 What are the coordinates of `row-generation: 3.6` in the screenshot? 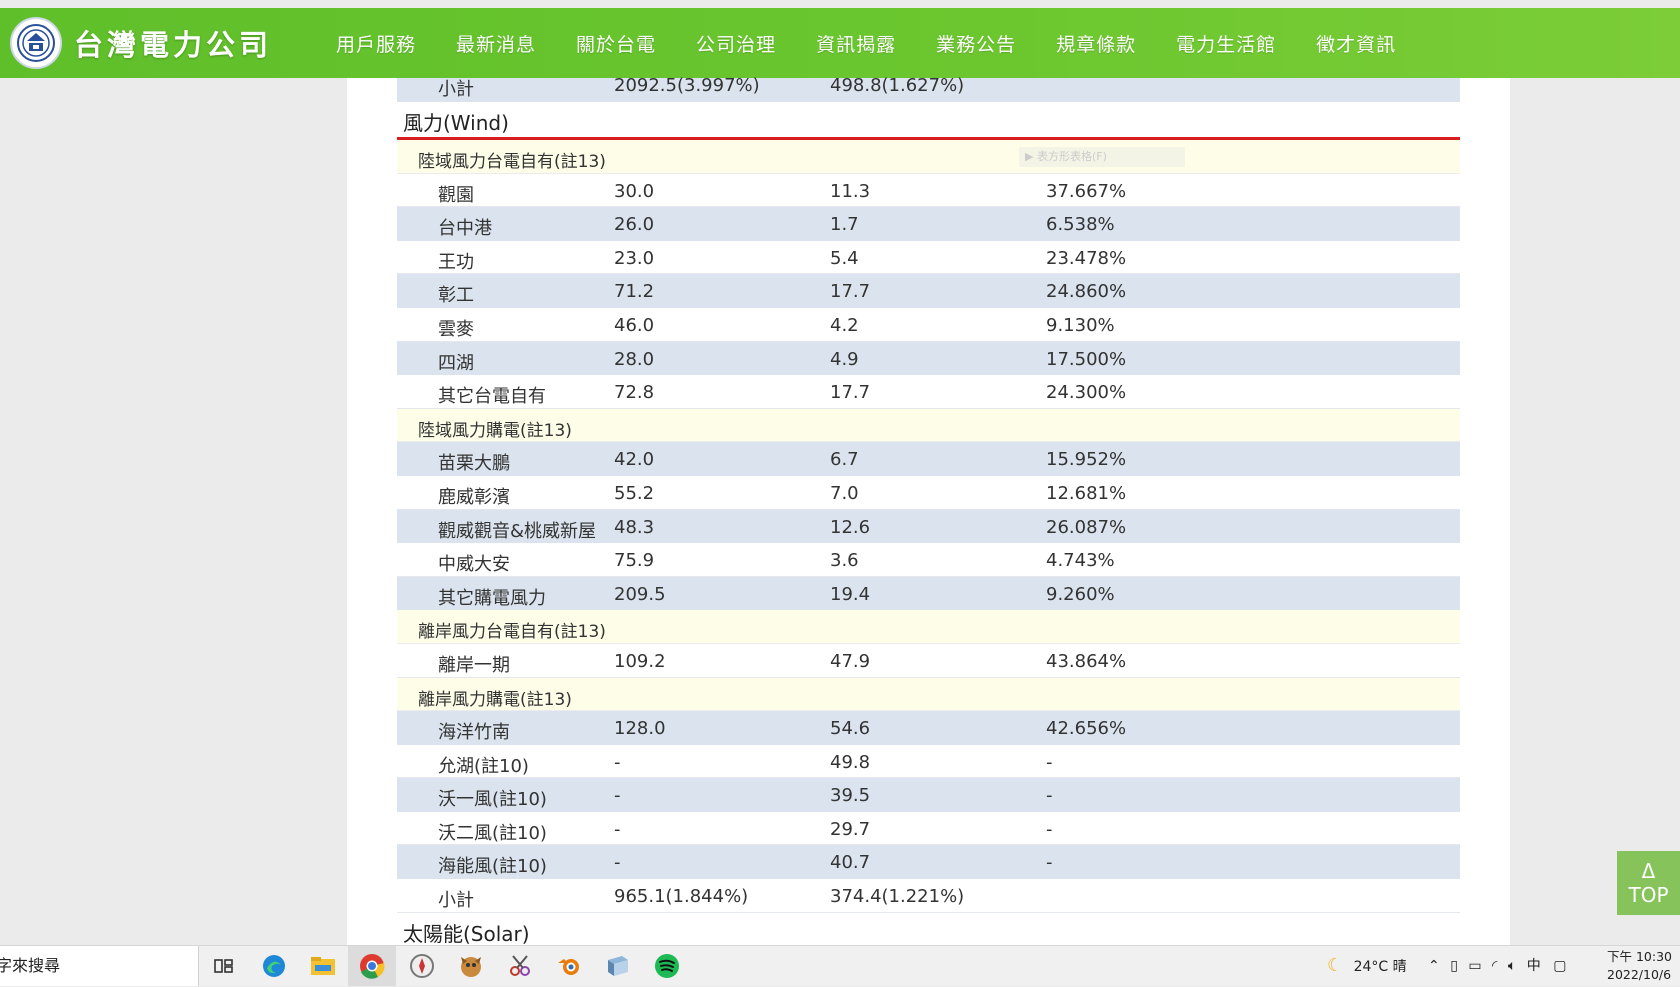 It's located at (844, 561).